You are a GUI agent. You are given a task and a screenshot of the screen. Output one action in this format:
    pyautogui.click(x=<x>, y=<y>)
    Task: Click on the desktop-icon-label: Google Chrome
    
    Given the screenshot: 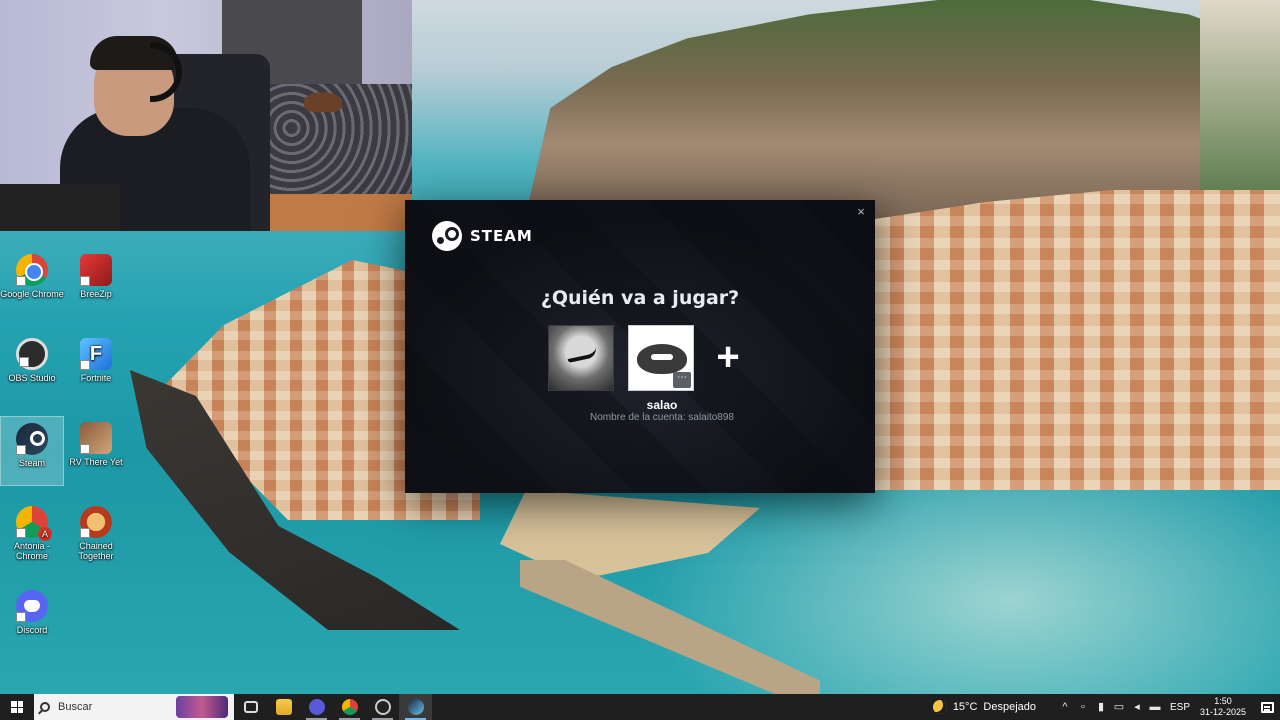 What is the action you would take?
    pyautogui.click(x=32, y=294)
    